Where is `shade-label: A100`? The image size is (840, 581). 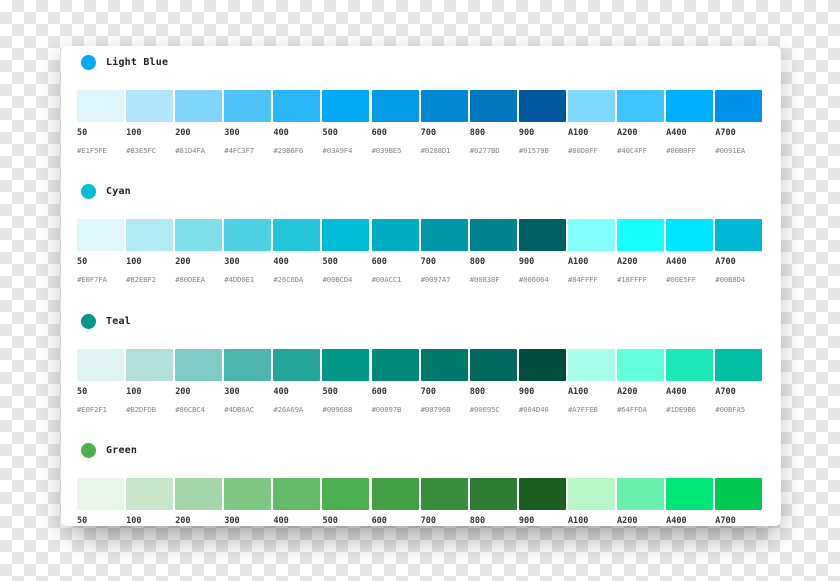 shade-label: A100 is located at coordinates (578, 521).